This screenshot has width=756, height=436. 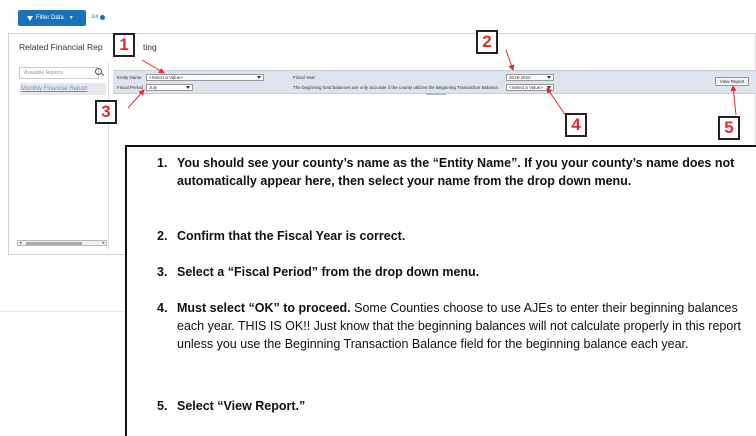 I want to click on step-bold-text: Select “View Report.”, so click(x=241, y=406).